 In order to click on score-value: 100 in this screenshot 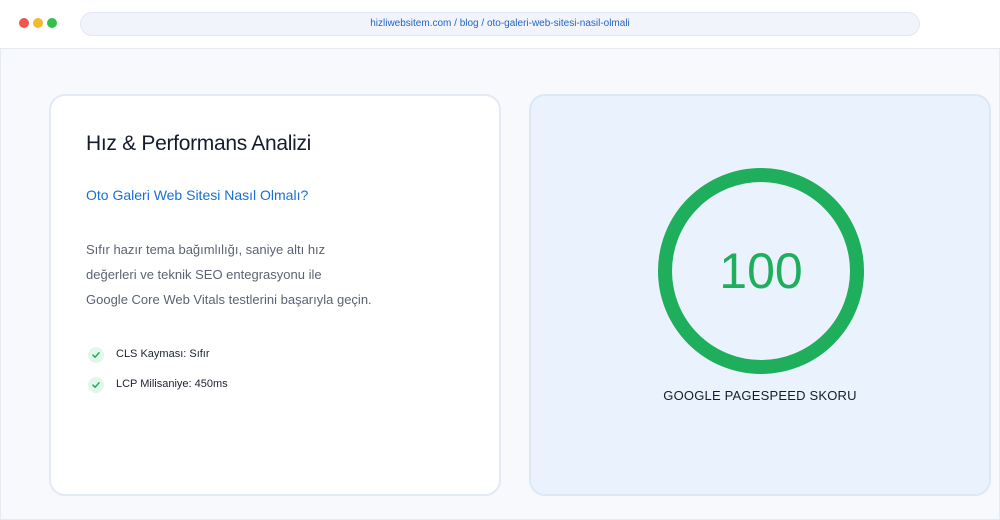, I will do `click(761, 271)`.